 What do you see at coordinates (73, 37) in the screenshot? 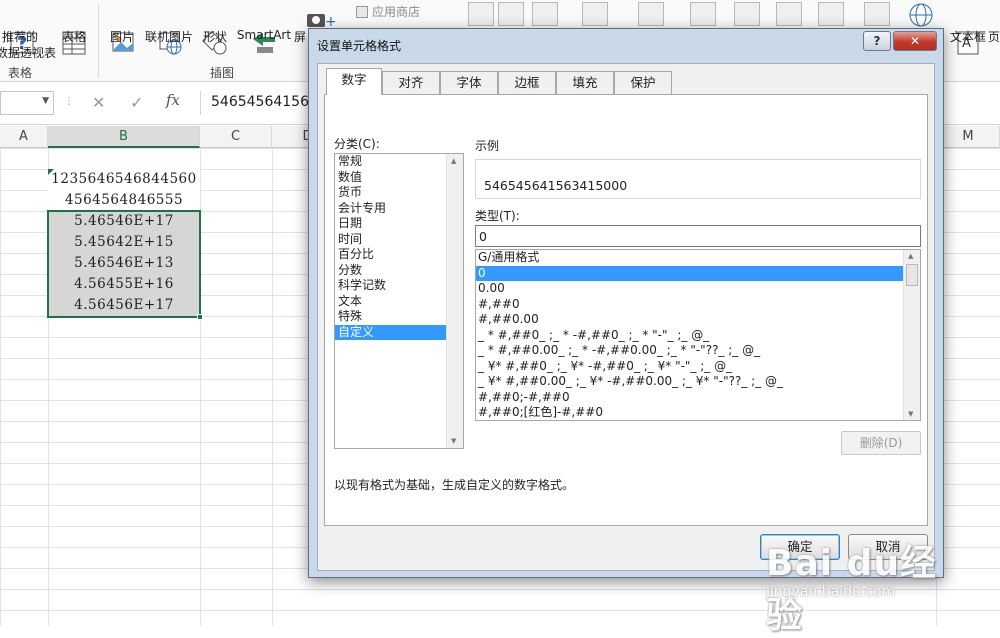
I see `table-label: 表格` at bounding box center [73, 37].